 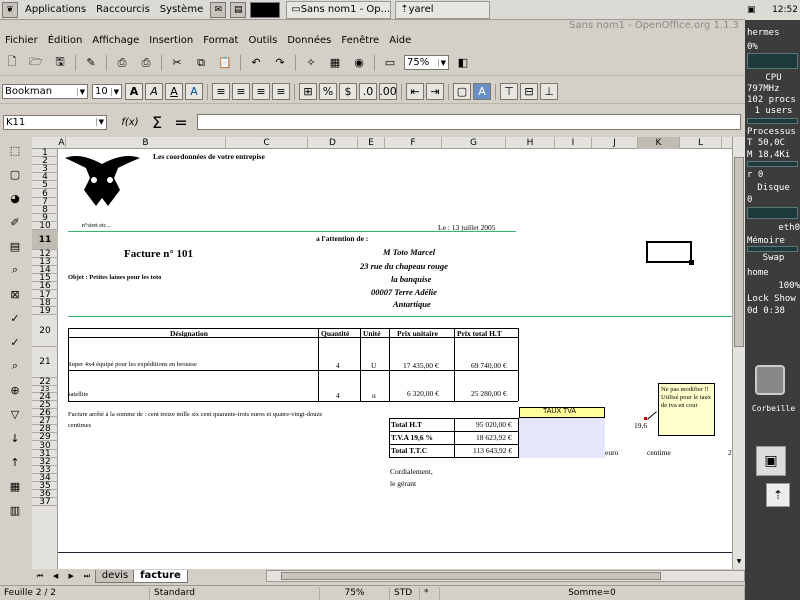 I want to click on page-style: Standard, so click(x=235, y=593).